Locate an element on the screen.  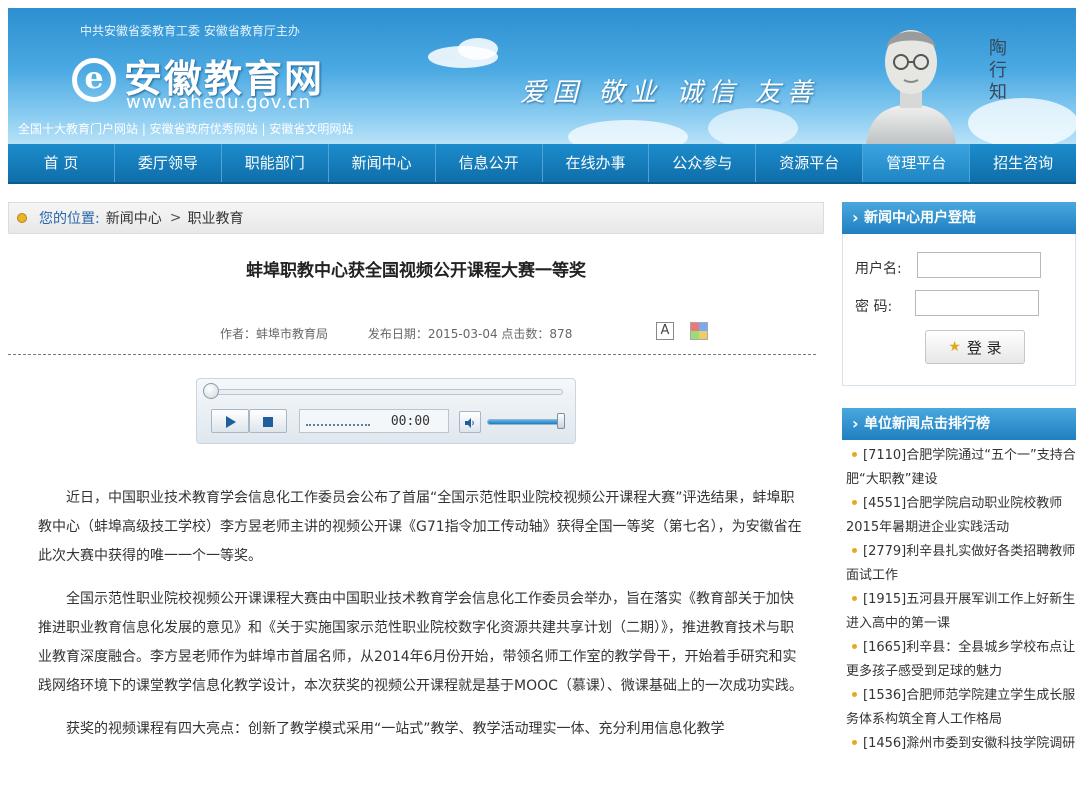
bust-name: 陶行知 is located at coordinates (998, 70).